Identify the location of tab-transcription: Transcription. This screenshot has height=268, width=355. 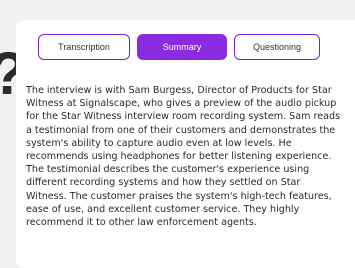
(84, 47).